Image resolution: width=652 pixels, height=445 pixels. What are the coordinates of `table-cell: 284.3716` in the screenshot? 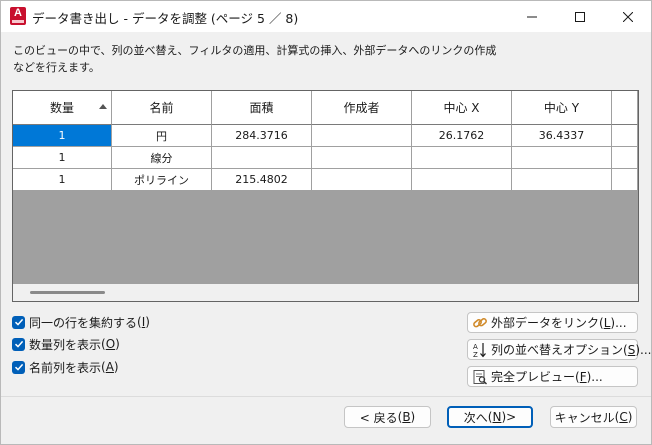 It's located at (262, 136).